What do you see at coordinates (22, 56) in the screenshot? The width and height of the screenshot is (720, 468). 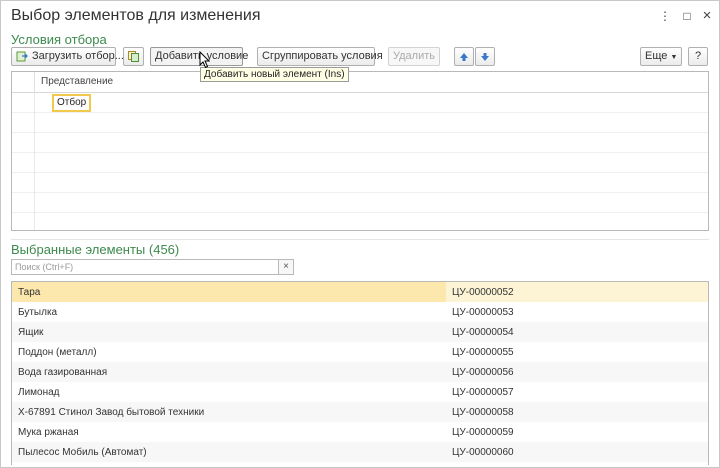 I see `load-filter-icon` at bounding box center [22, 56].